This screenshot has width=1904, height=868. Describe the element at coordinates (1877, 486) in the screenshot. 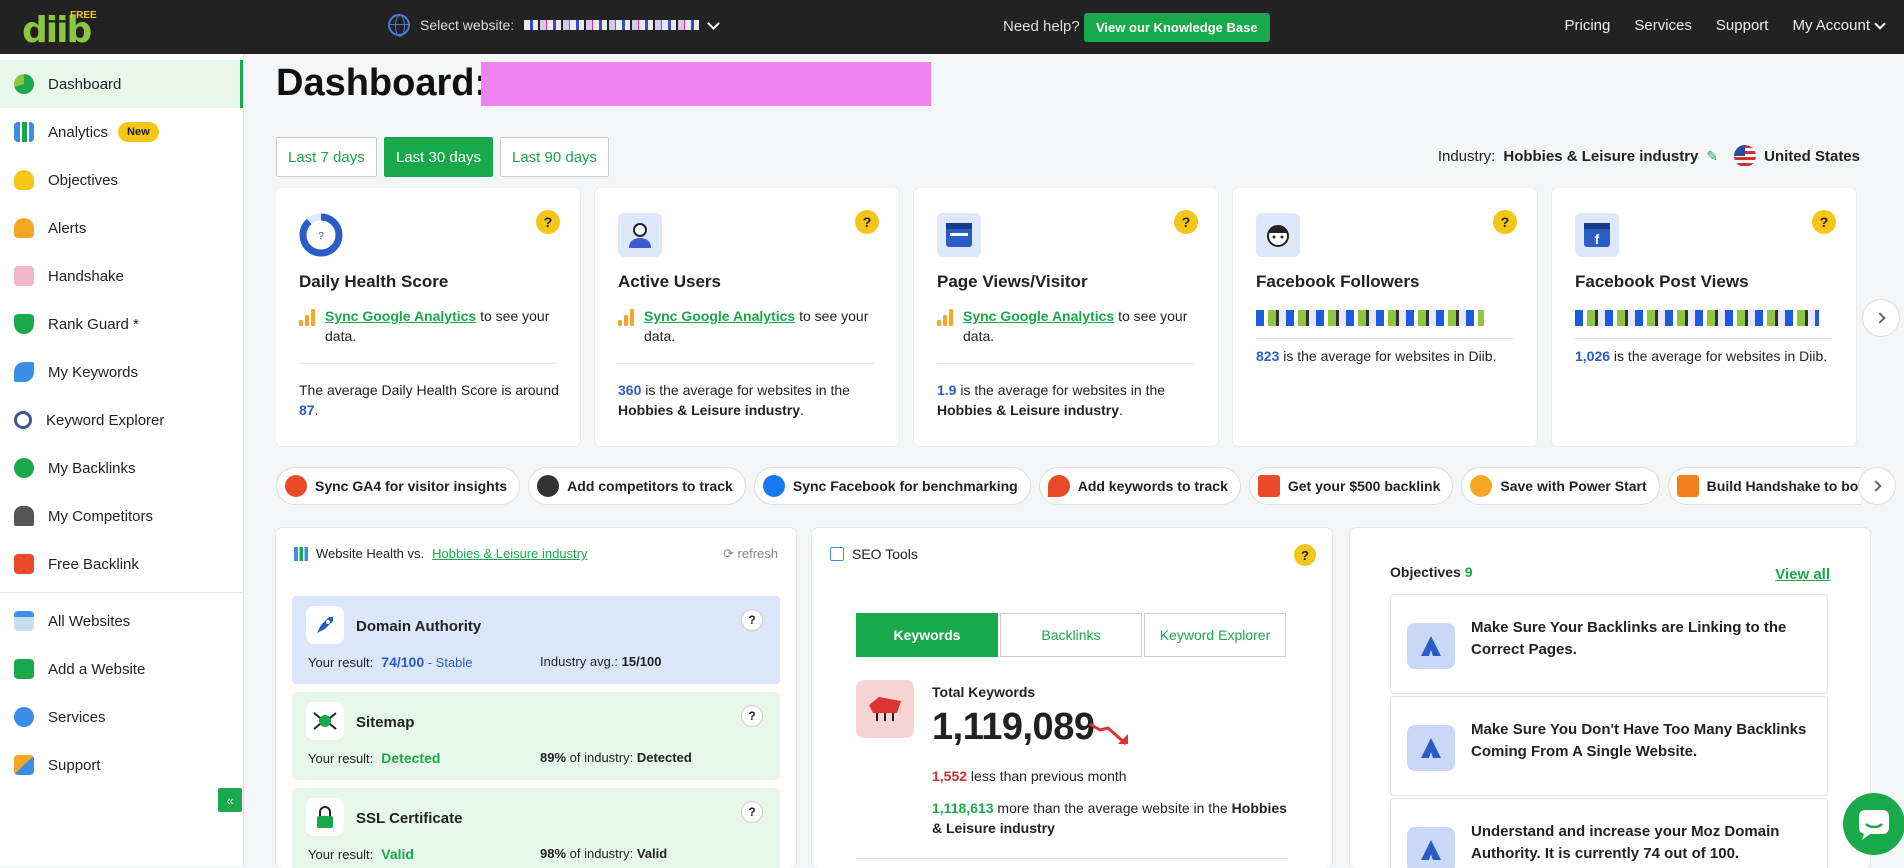

I see `chips-next-arrow` at that location.